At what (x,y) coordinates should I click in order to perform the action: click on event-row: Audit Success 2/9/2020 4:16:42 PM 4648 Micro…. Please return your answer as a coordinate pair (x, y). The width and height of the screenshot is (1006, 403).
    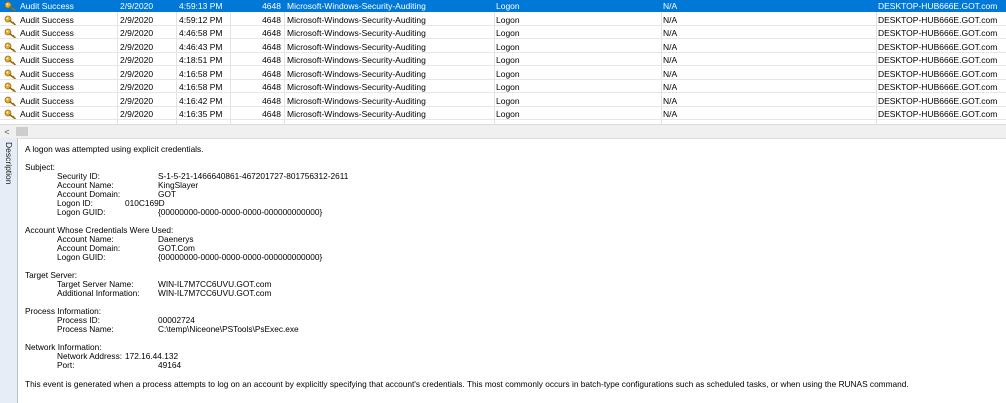
    Looking at the image, I should click on (503, 101).